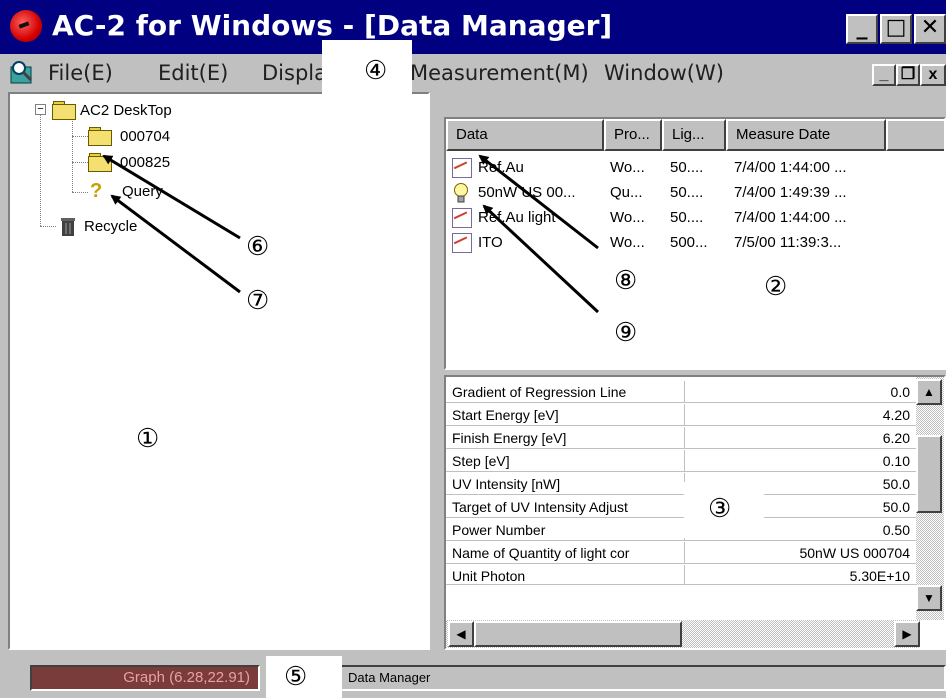 The width and height of the screenshot is (946, 698). Describe the element at coordinates (525, 135) in the screenshot. I see `column-header-data: Data` at that location.